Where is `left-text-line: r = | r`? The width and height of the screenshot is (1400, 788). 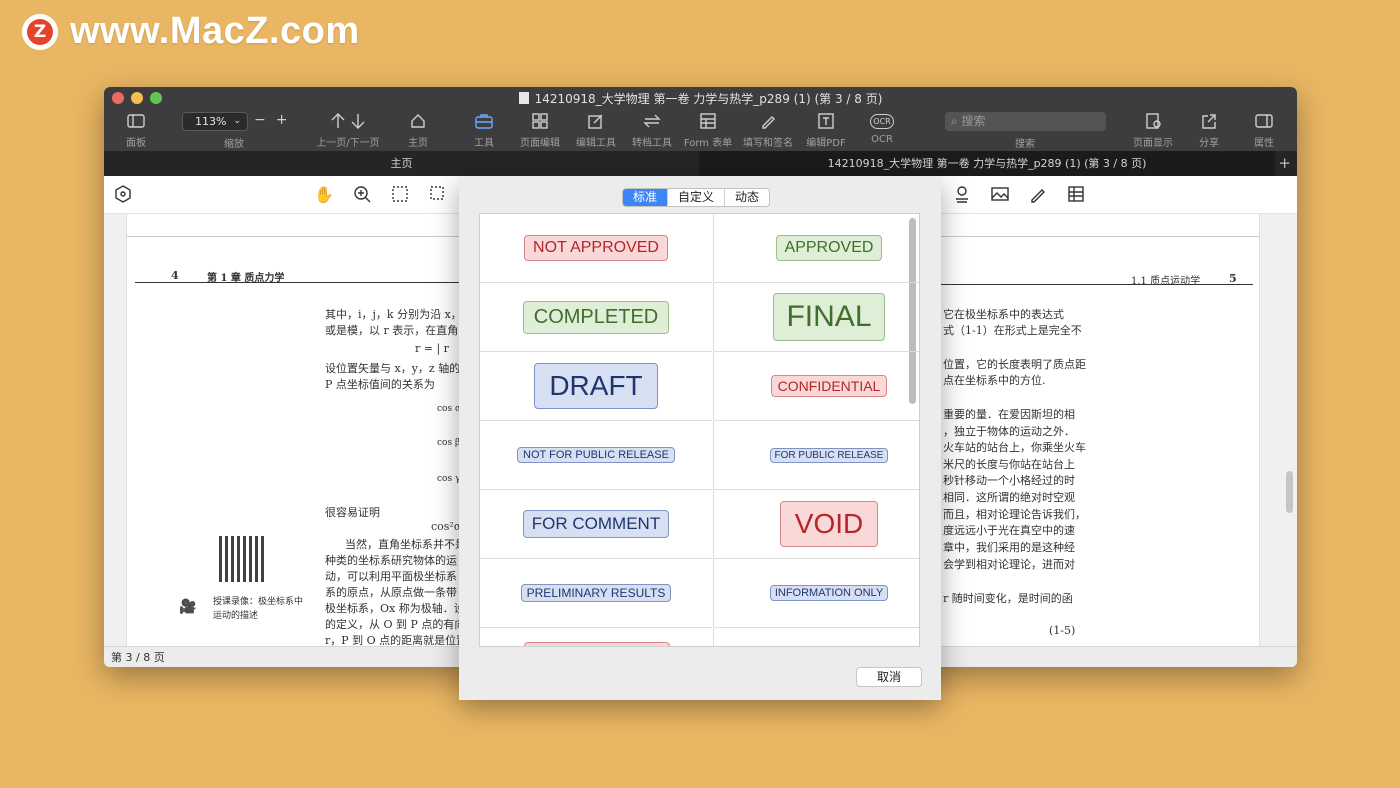
left-text-line: r = | r is located at coordinates (432, 348).